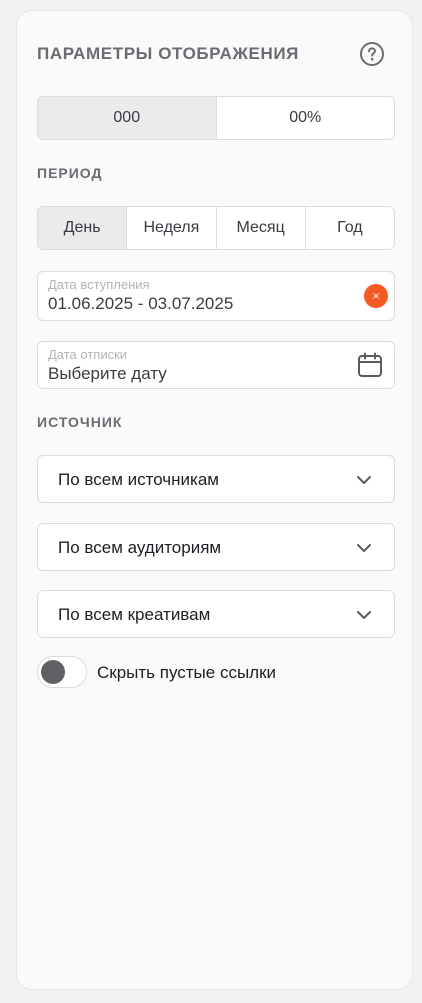  What do you see at coordinates (216, 365) in the screenshot?
I see `unsubscribe-date-field: Дата отписки Выберите дату` at bounding box center [216, 365].